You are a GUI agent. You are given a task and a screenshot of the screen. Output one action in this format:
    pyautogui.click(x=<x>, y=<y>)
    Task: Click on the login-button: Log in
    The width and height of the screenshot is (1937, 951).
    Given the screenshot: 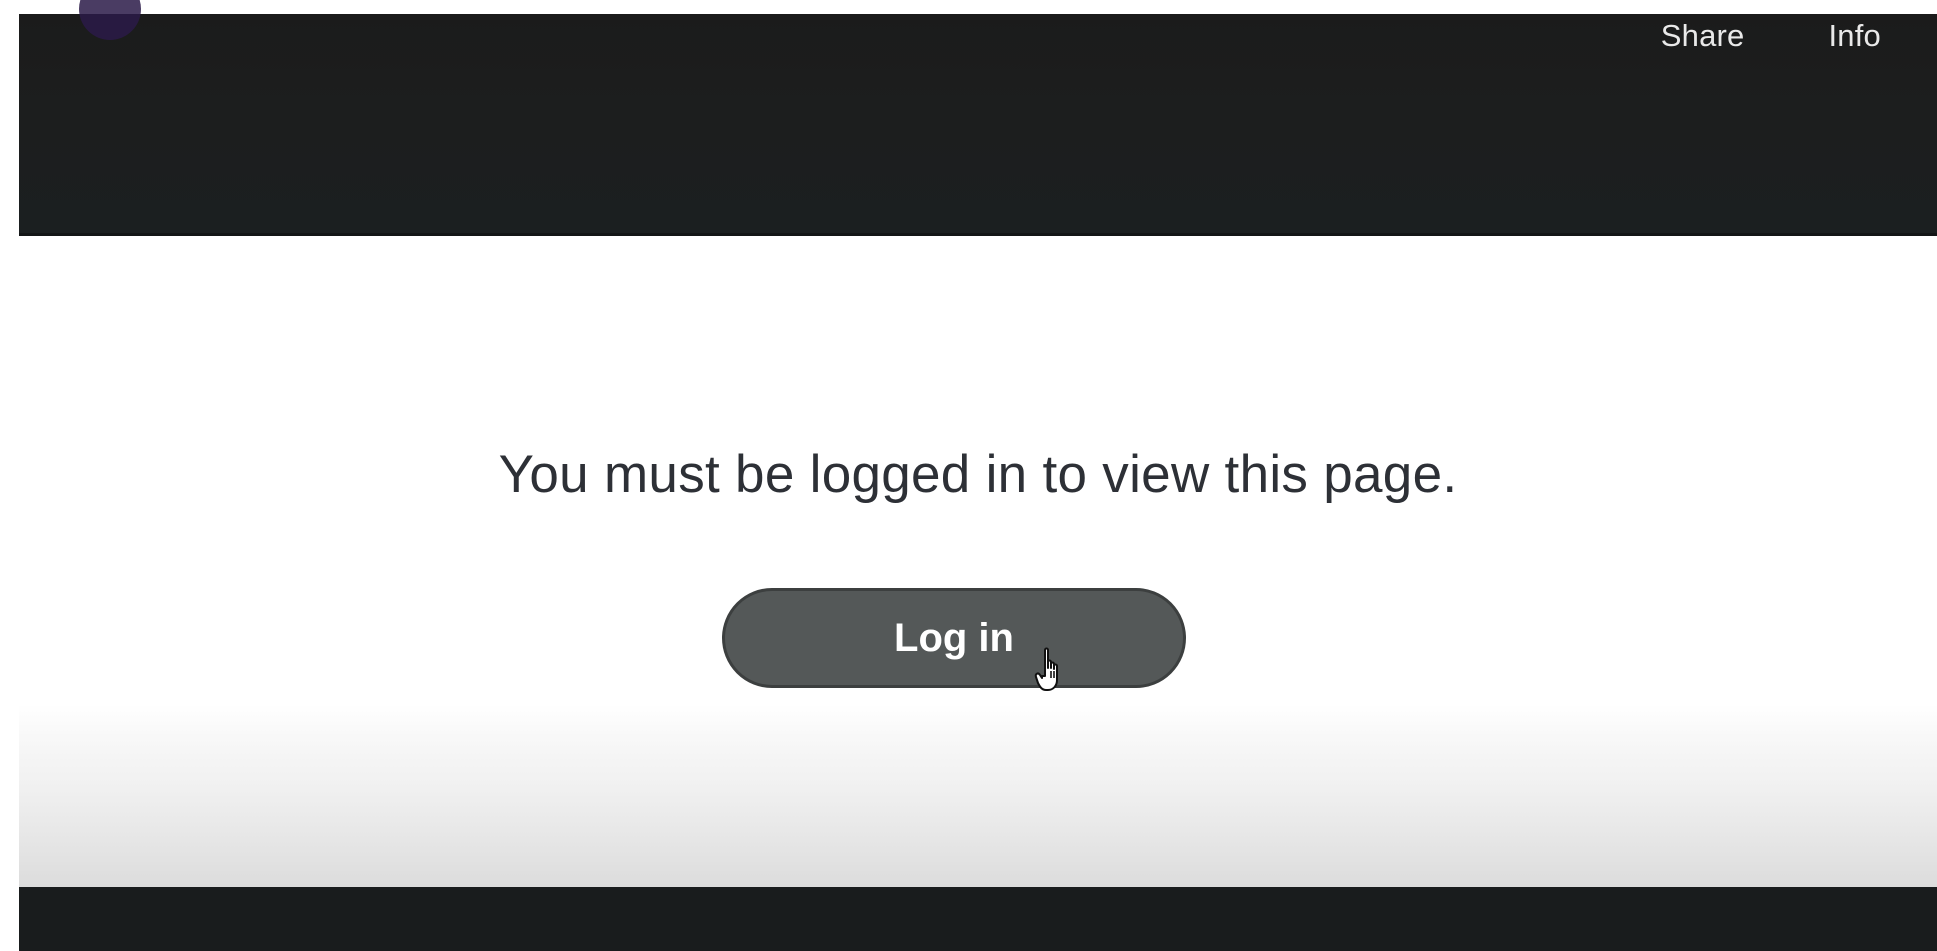 What is the action you would take?
    pyautogui.click(x=954, y=638)
    